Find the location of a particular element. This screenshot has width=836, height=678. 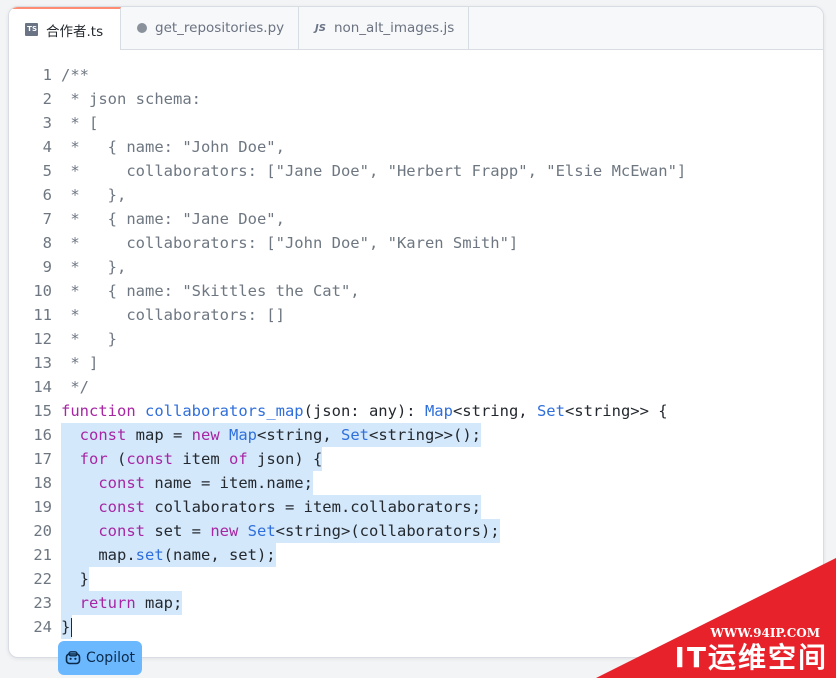

line-number: 12 is located at coordinates (42, 339).